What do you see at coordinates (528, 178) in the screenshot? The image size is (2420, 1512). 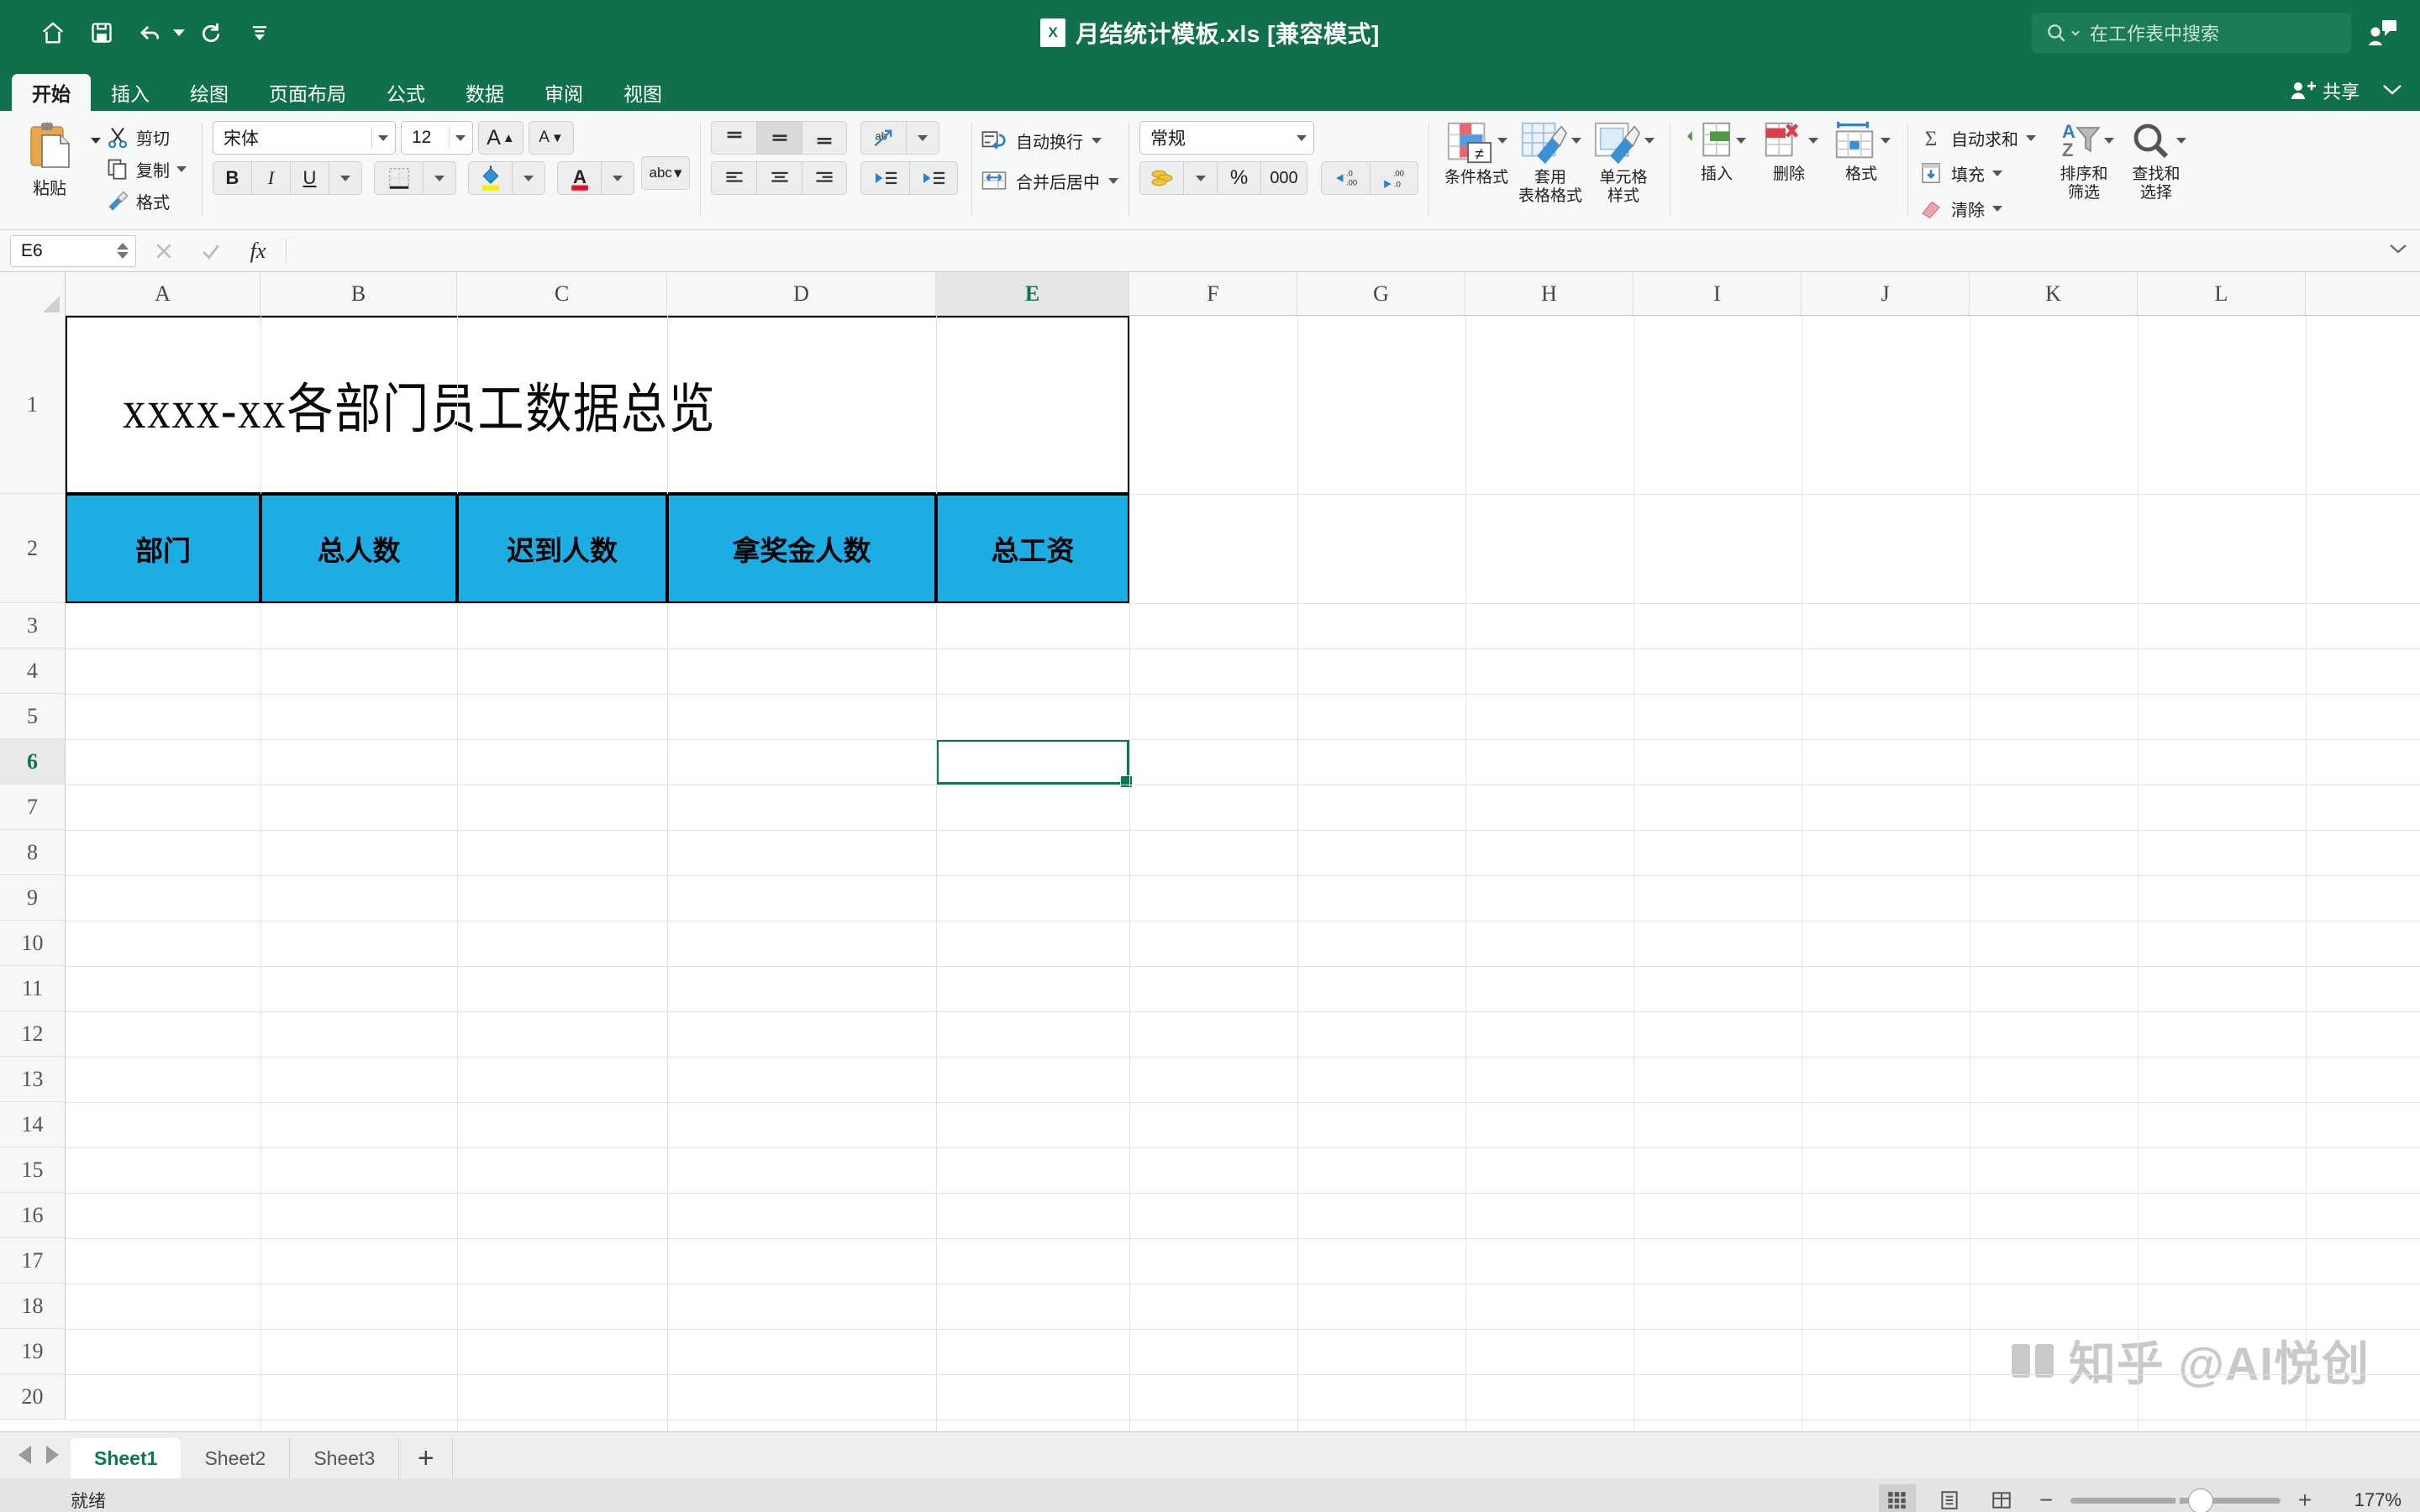 I see `fill-color-dropdown-icon` at bounding box center [528, 178].